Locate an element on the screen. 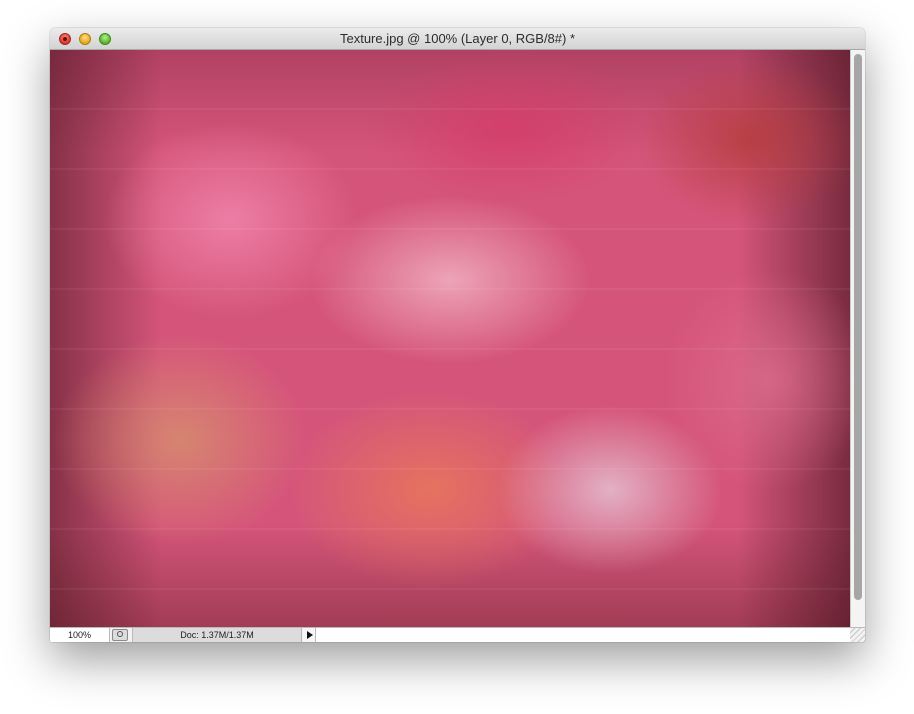 Image resolution: width=914 pixels, height=714 pixels. status-bar: 100% Doc: 1.37M/1.37M is located at coordinates (457, 634).